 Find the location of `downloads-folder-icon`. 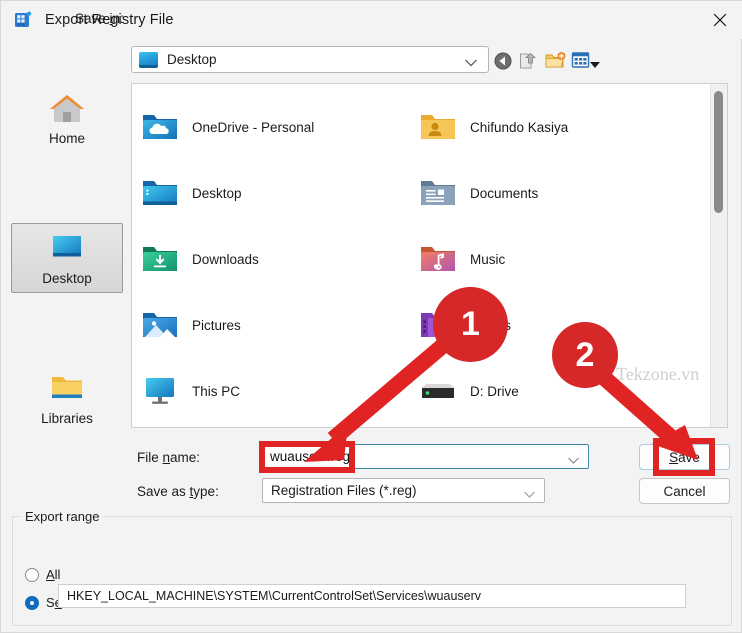

downloads-folder-icon is located at coordinates (160, 259).